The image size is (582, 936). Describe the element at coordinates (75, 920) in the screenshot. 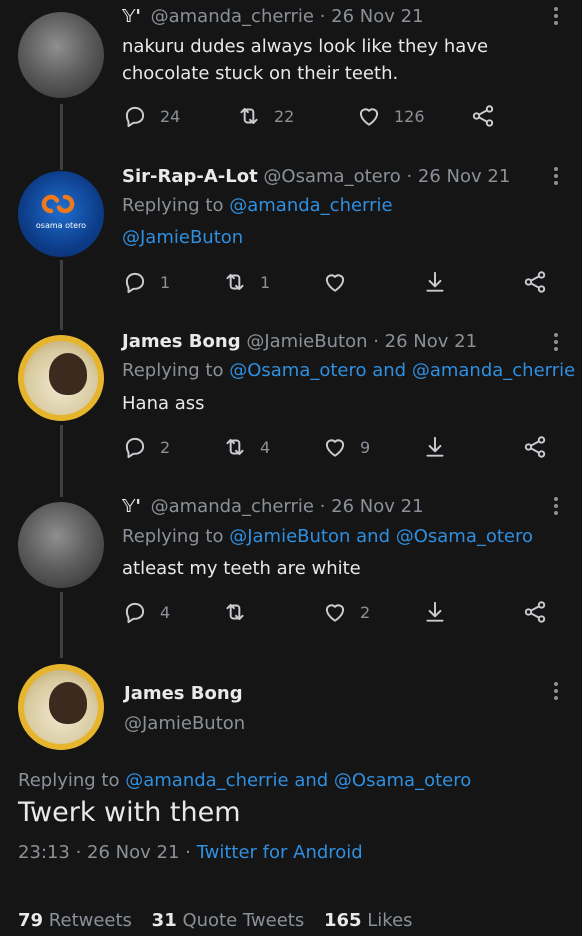

I see `retweets-stat: 79 Retweets` at that location.